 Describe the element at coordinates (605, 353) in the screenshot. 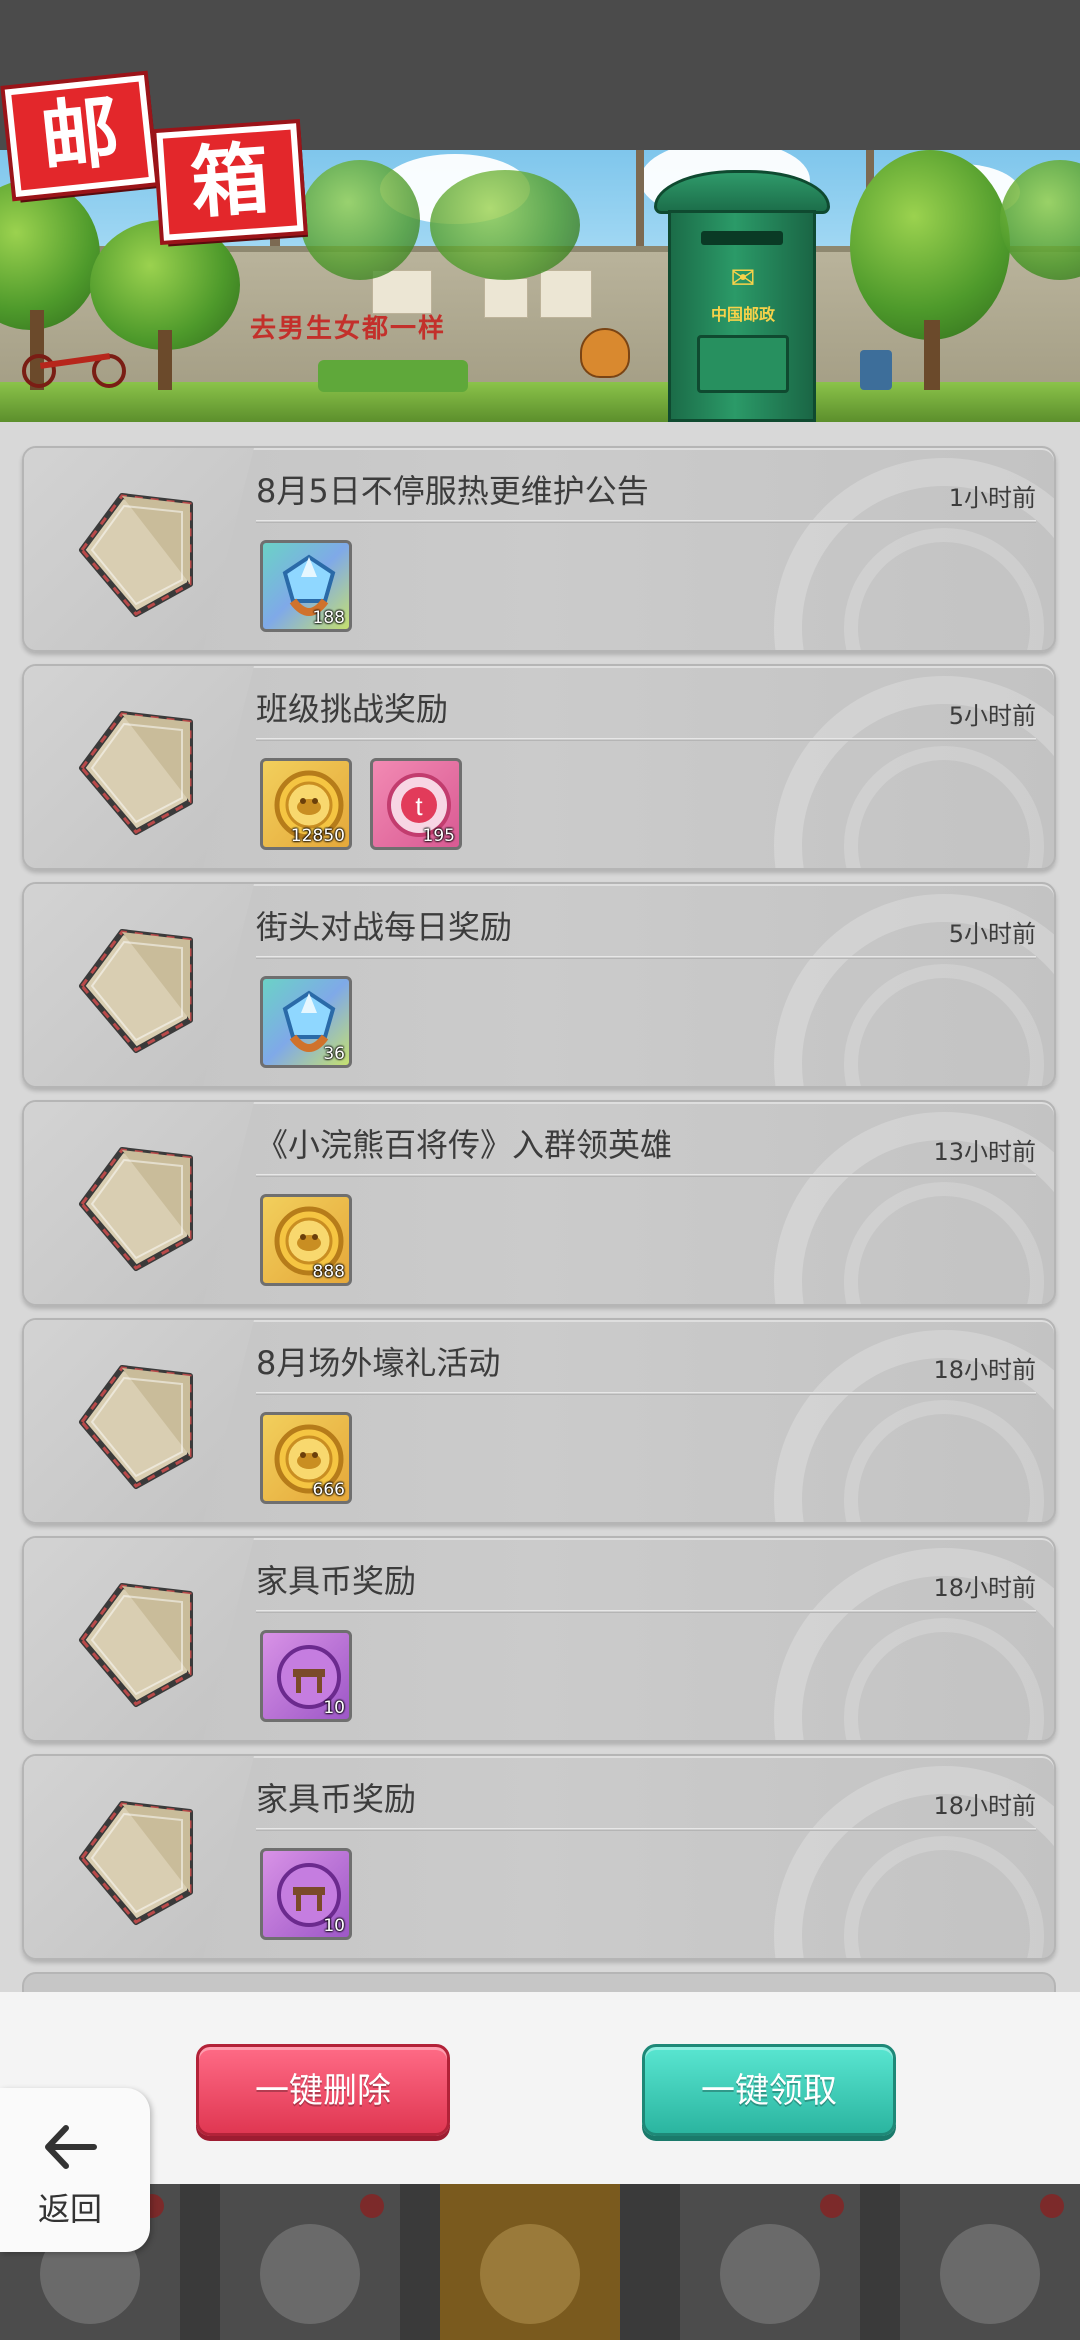

I see `raccoon-mascot-icon` at that location.